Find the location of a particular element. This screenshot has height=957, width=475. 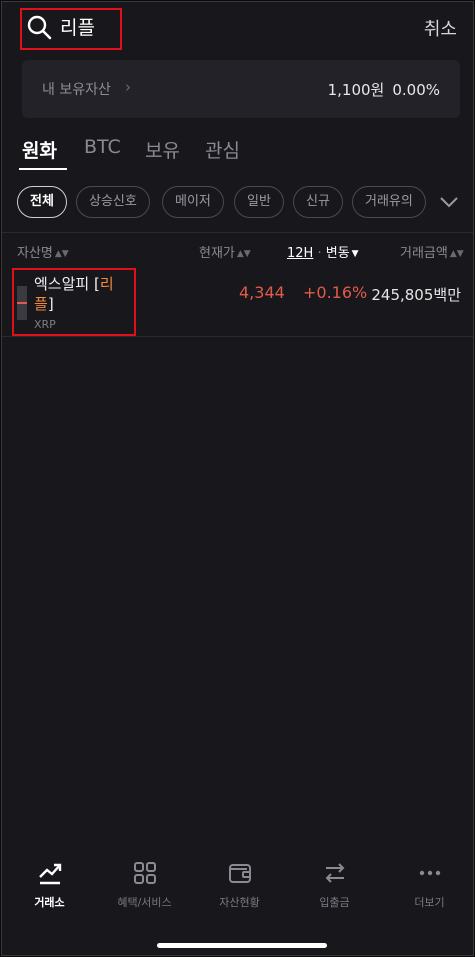

search-input is located at coordinates (90, 26).